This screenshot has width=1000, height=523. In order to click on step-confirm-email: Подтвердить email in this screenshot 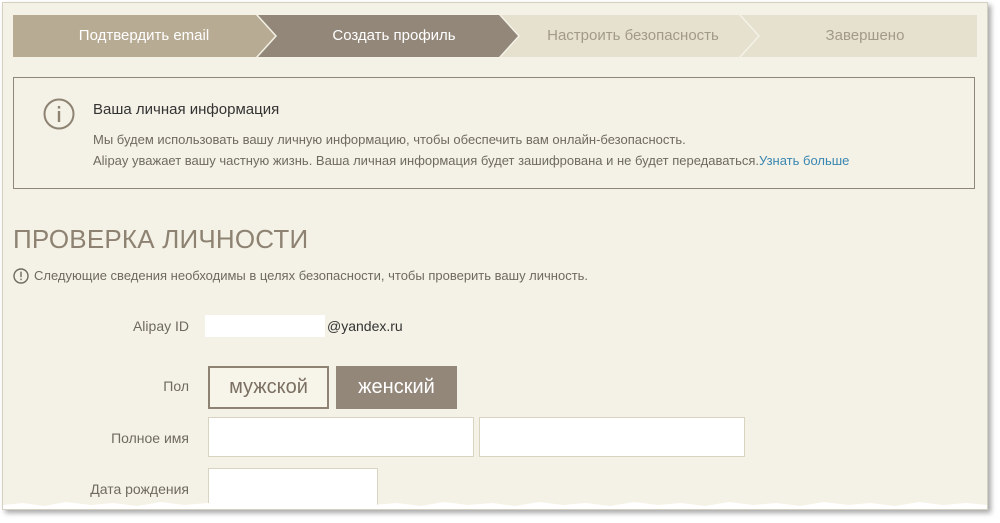, I will do `click(144, 35)`.